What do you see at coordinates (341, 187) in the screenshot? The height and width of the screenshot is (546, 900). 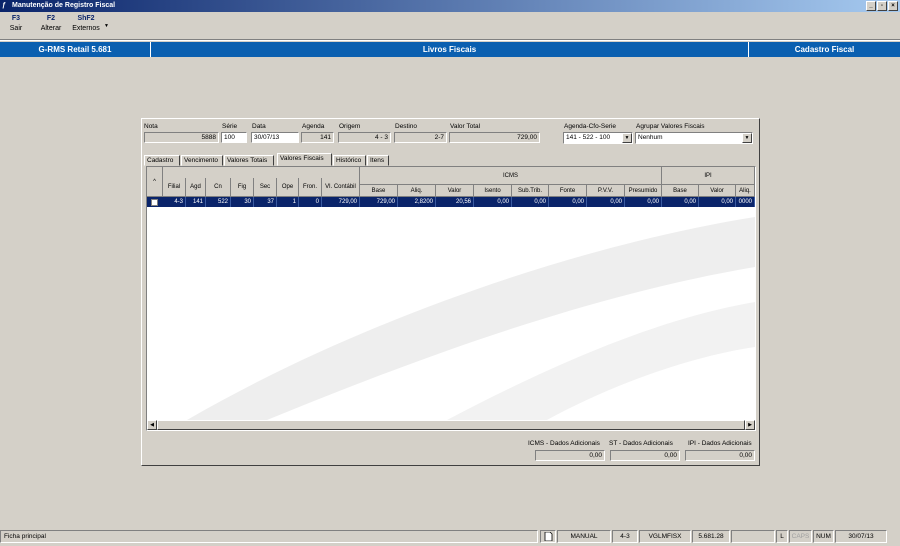 I see `col-vl-contabil: Vl. Contábil` at bounding box center [341, 187].